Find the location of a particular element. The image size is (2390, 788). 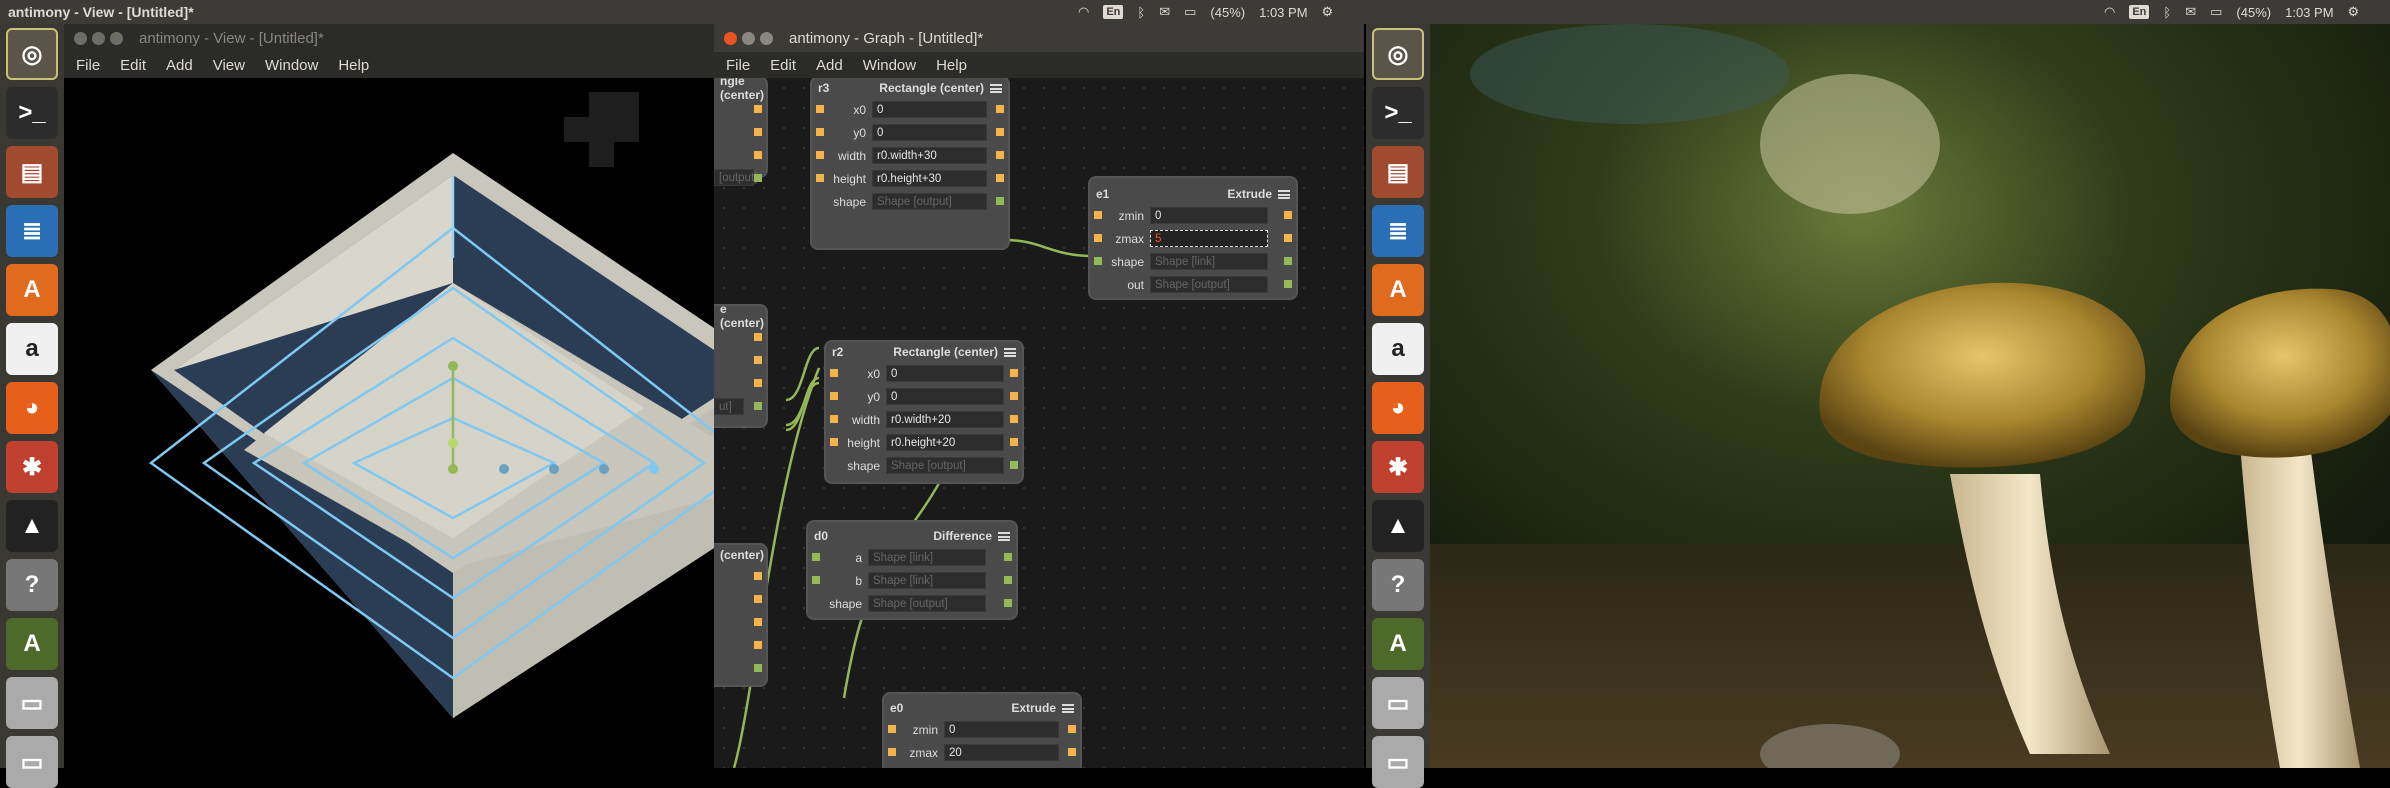

node-partial-rect-c: (center) is located at coordinates (740, 615).